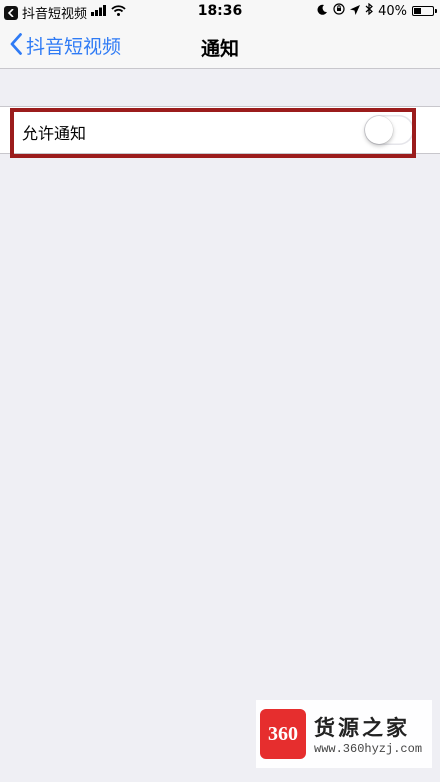  What do you see at coordinates (220, 12) in the screenshot?
I see `status-bar: 抖音短视频 18:36 40%` at bounding box center [220, 12].